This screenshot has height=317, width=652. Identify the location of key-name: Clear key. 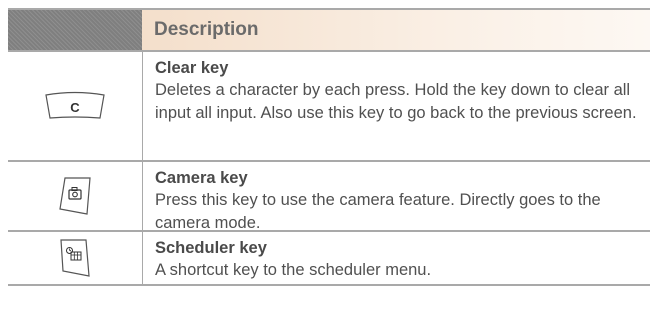
(192, 68).